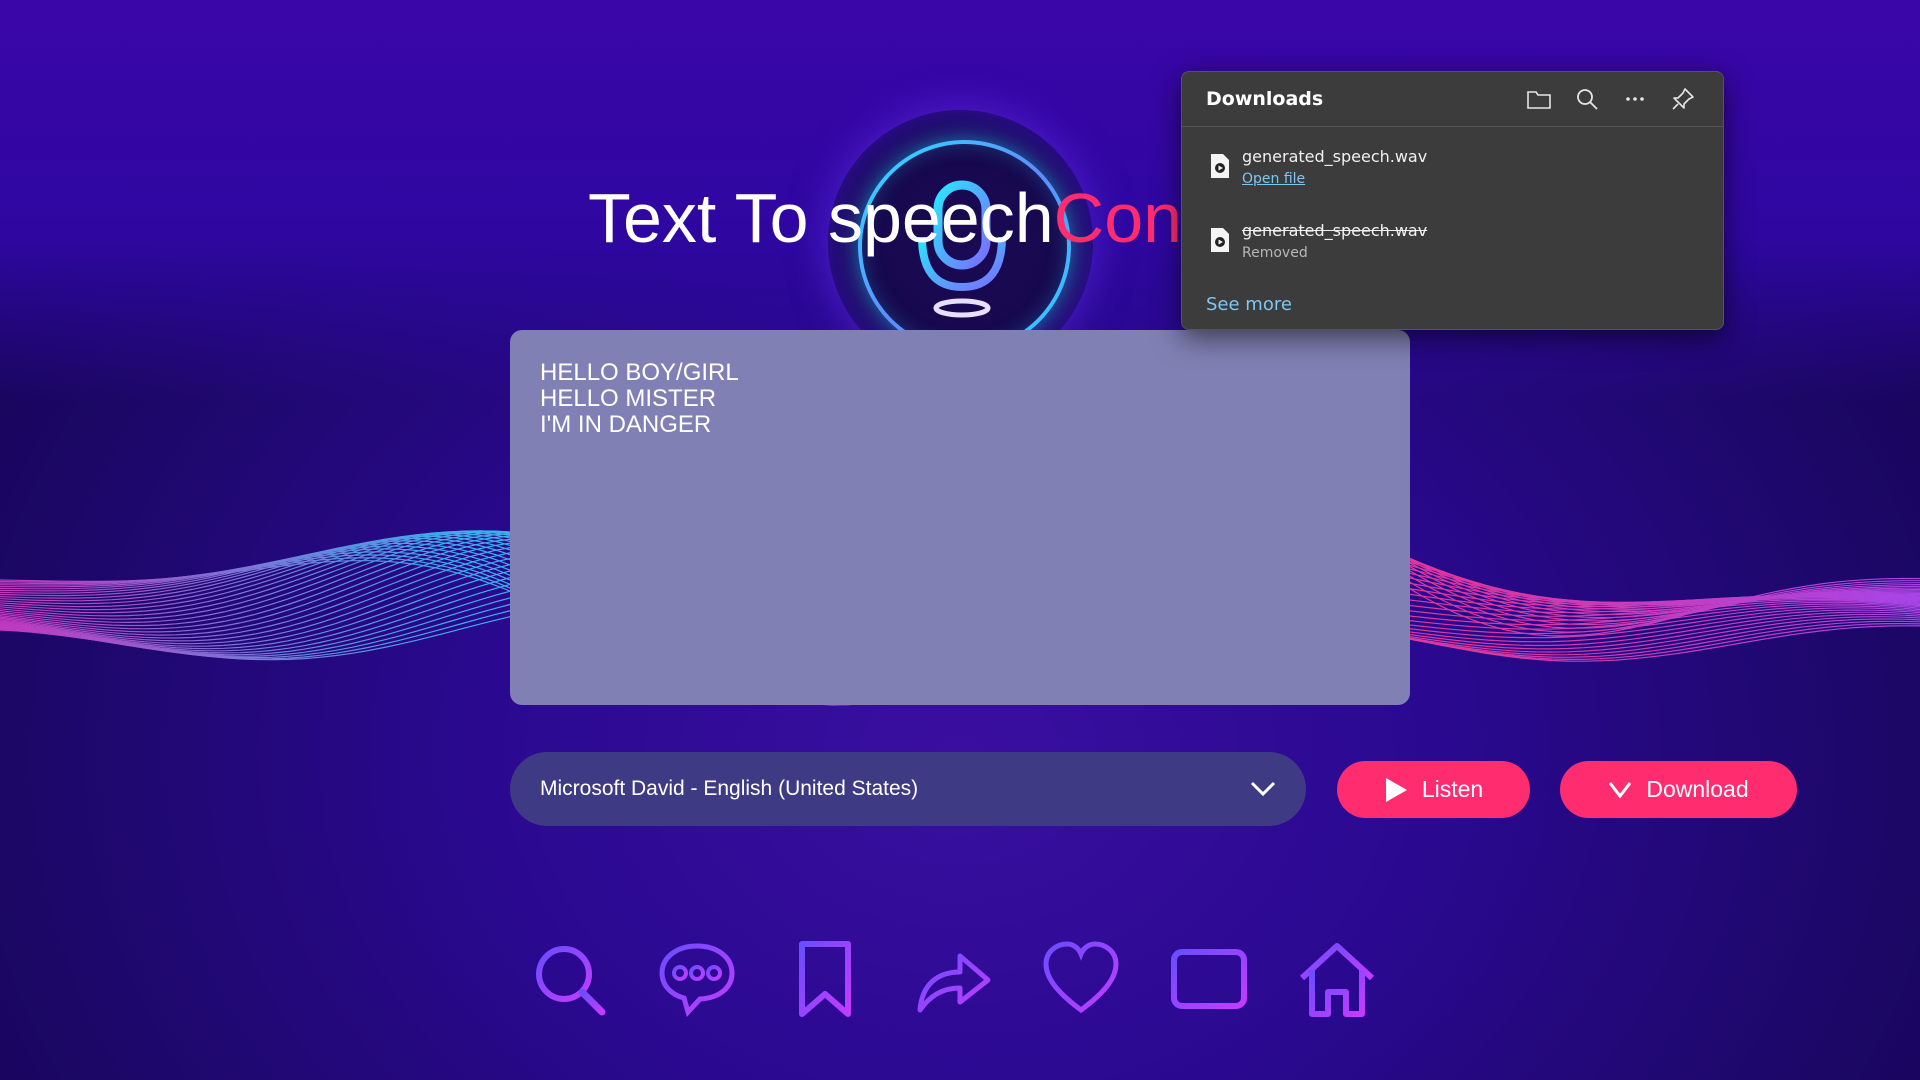 The image size is (1920, 1080). Describe the element at coordinates (639, 372) in the screenshot. I see `text-line: HELLO BOY/GIRL` at that location.